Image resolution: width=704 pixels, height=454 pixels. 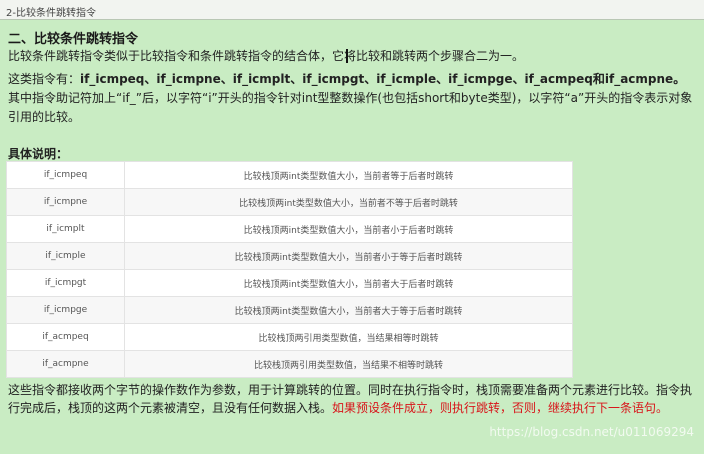 What do you see at coordinates (348, 202) in the screenshot?
I see `description-cell: 比较栈顶两int类型数值大小，当前者不等于后者时跳转` at bounding box center [348, 202].